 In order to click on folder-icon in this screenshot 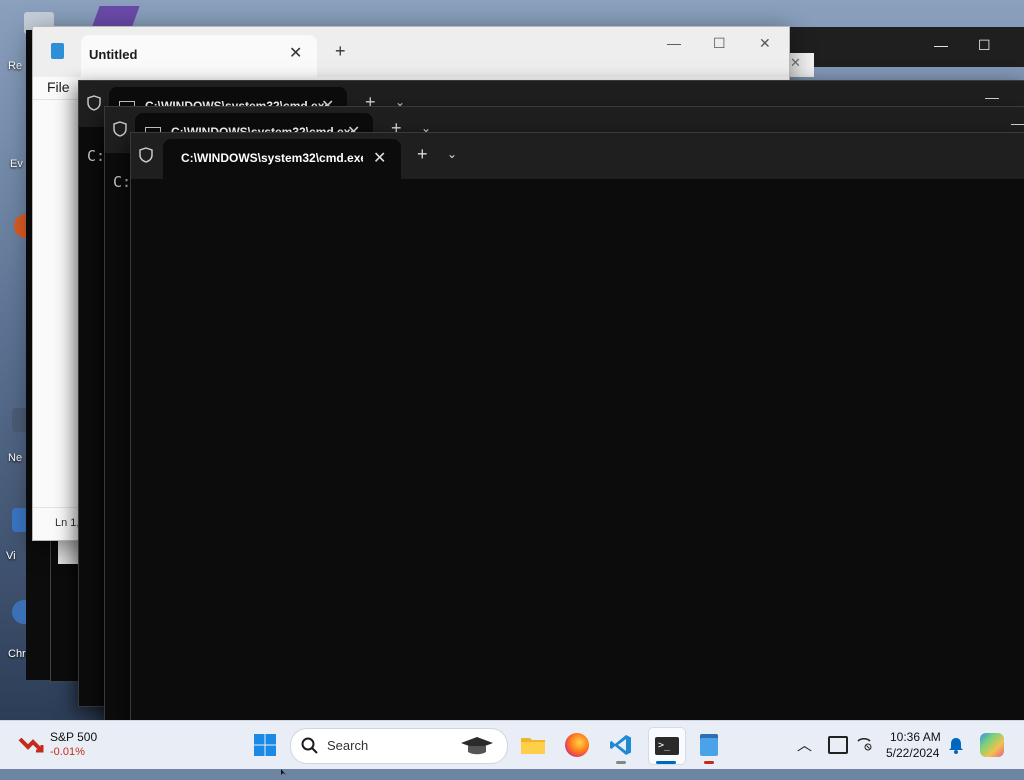, I will do `click(533, 746)`.